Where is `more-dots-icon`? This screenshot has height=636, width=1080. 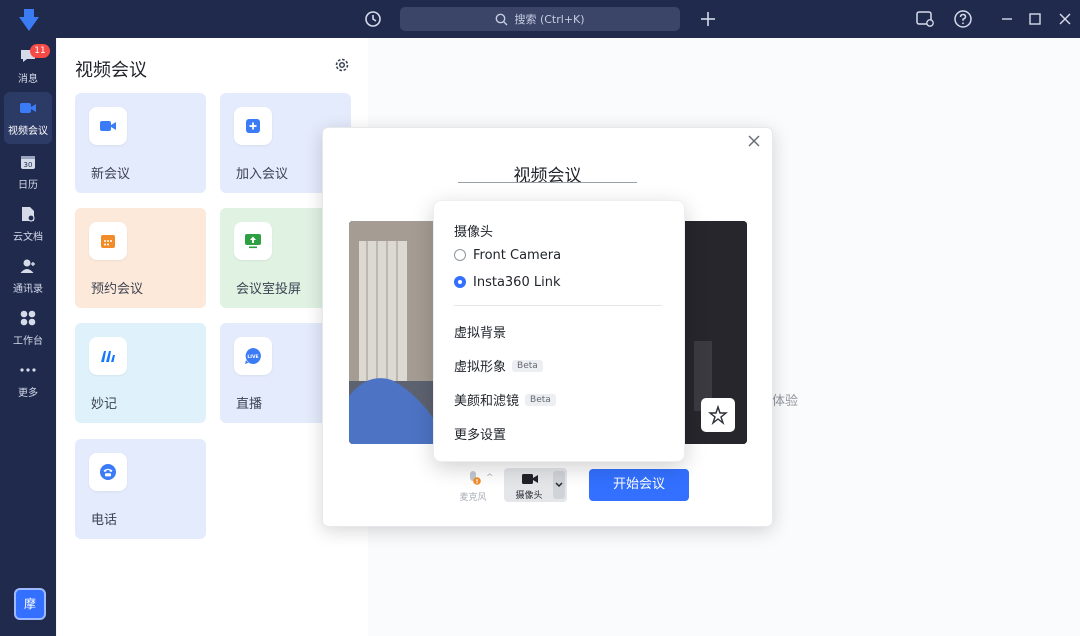
more-dots-icon is located at coordinates (28, 370).